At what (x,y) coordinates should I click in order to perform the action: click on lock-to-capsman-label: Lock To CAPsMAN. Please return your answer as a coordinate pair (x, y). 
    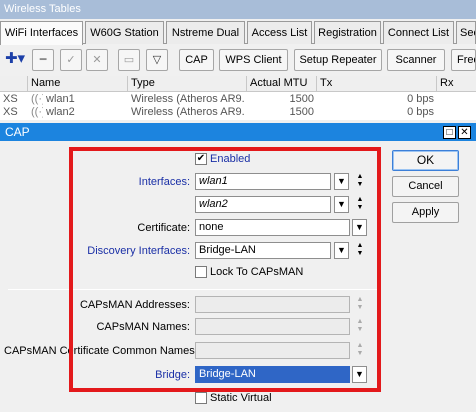
    Looking at the image, I should click on (257, 272).